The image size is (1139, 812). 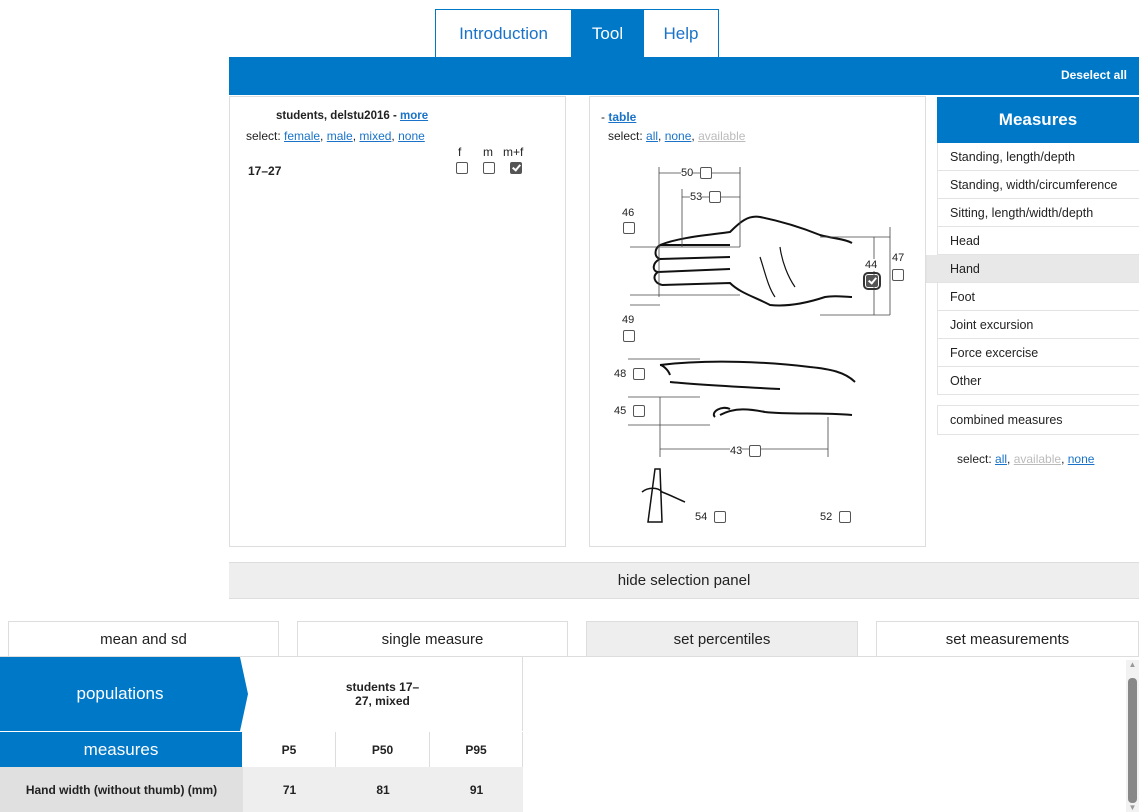 What do you see at coordinates (1132, 807) in the screenshot?
I see `scroll-down-icon: ▼` at bounding box center [1132, 807].